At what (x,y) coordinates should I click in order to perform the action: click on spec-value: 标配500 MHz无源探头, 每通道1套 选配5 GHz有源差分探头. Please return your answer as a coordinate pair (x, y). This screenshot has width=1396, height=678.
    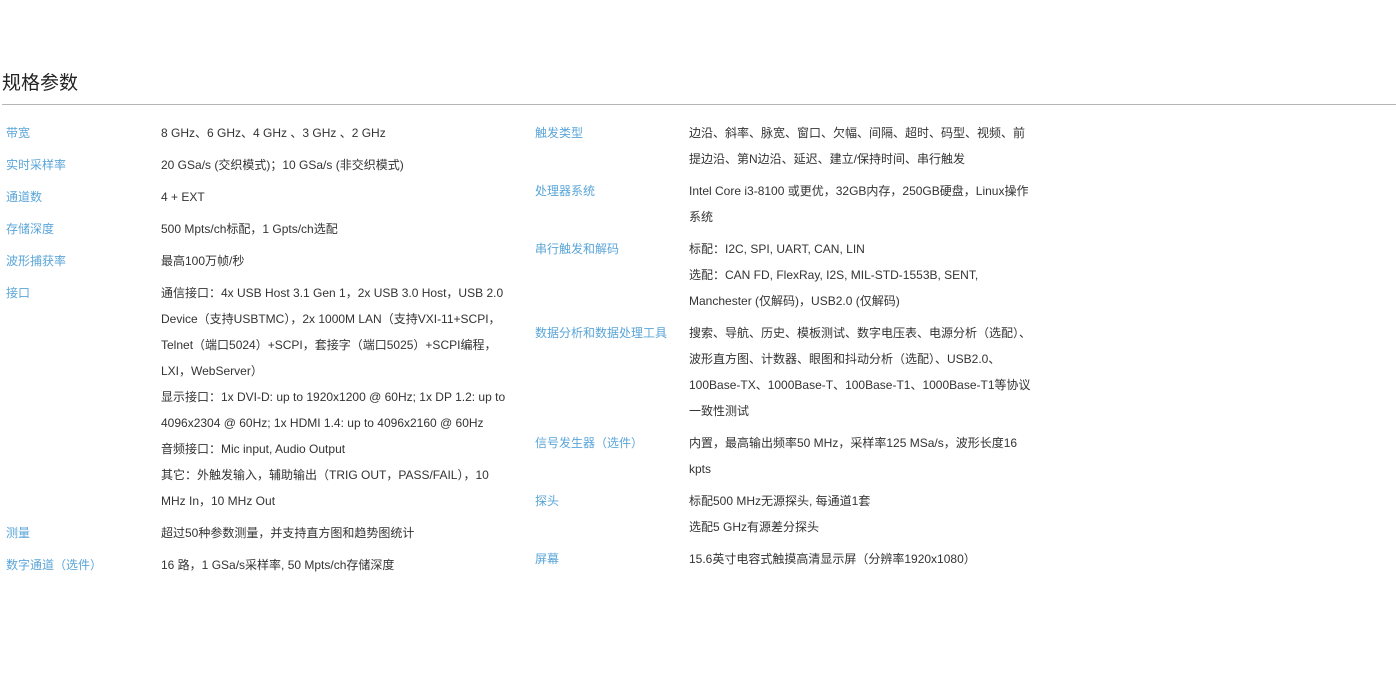
    Looking at the image, I should click on (862, 514).